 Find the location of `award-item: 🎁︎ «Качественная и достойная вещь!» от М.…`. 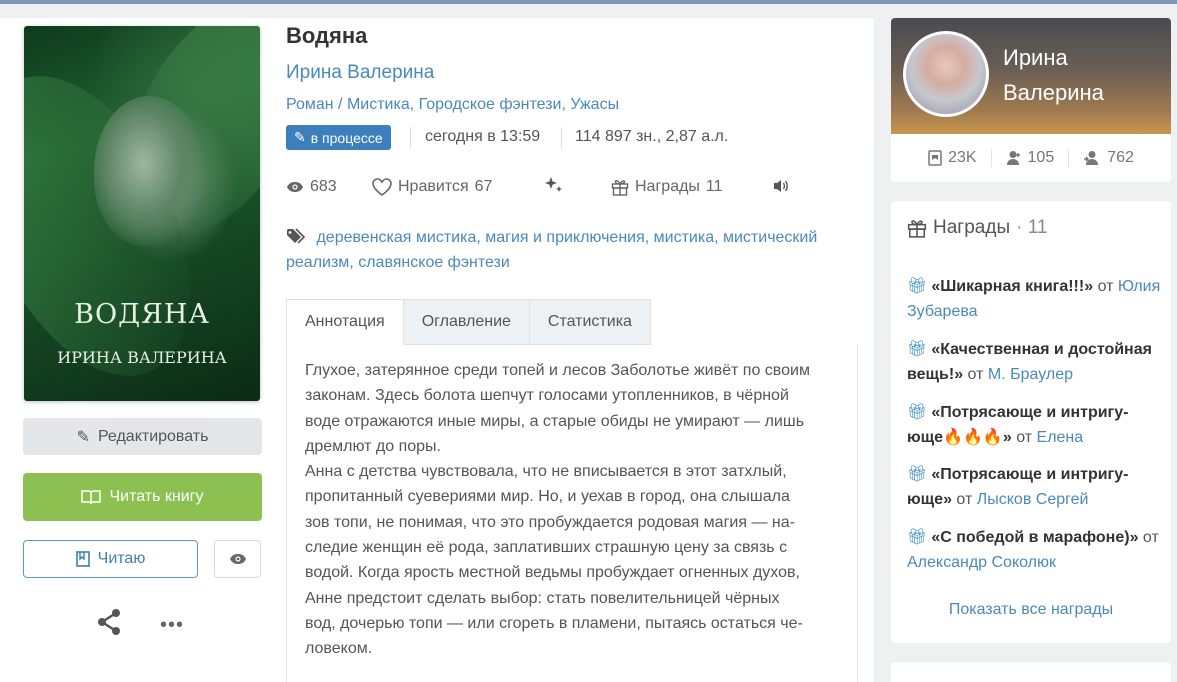

award-item: 🎁︎ «Качественная и достойная вещь!» от М.… is located at coordinates (1029, 362).